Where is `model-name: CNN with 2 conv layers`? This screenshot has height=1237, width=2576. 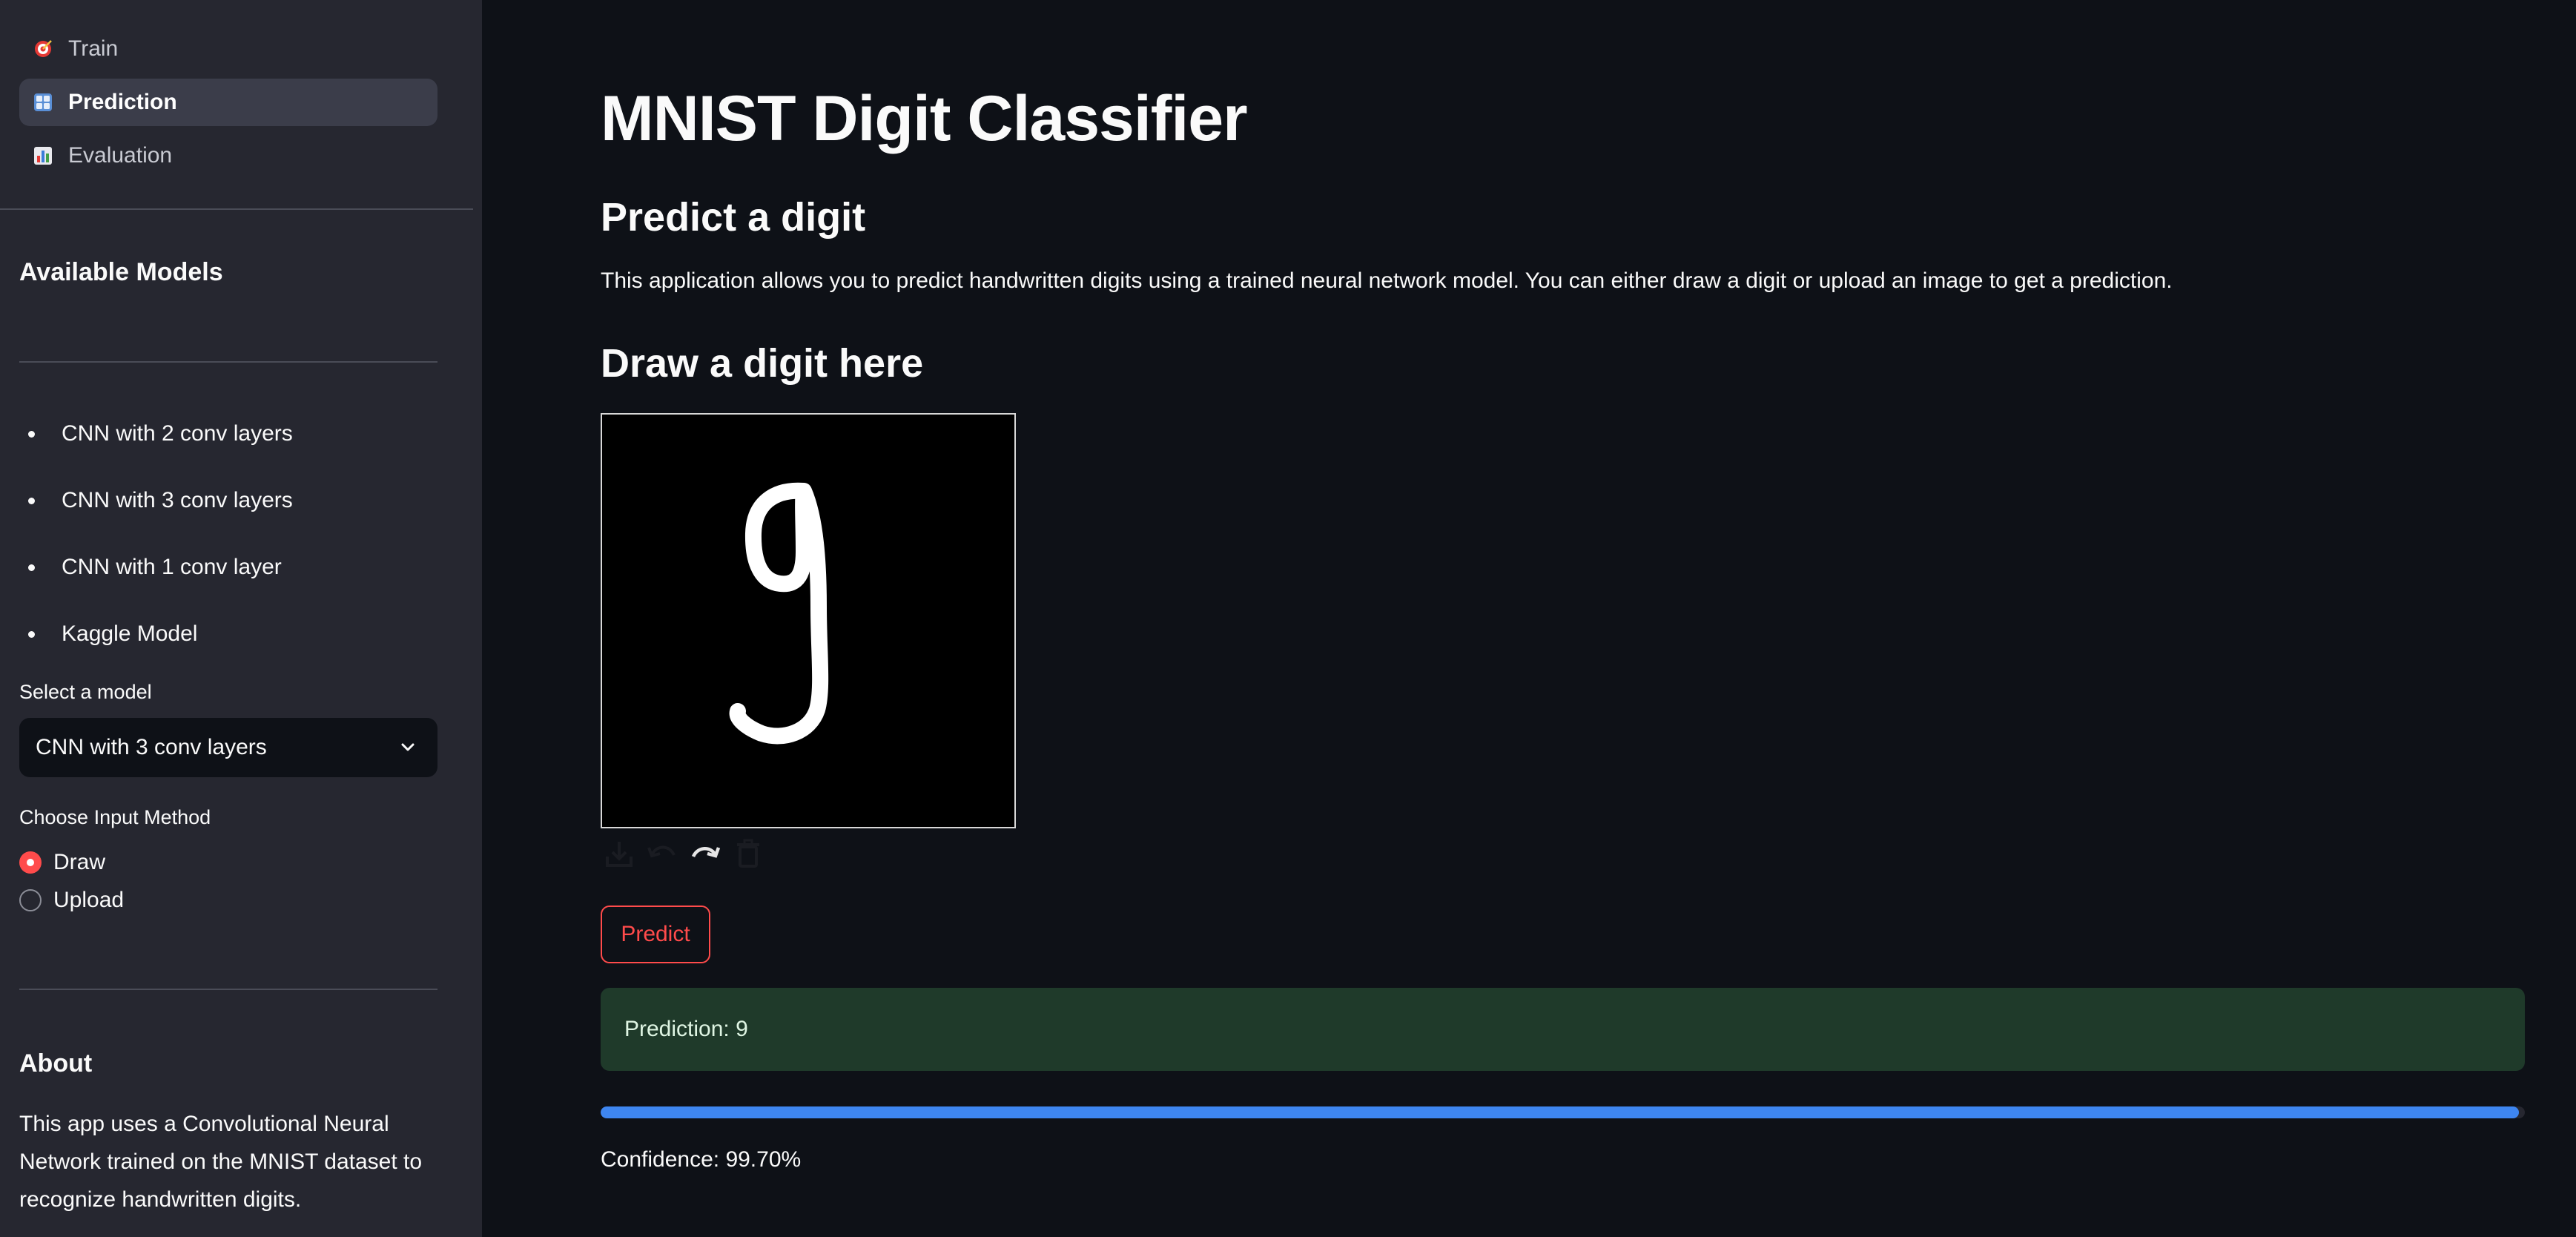
model-name: CNN with 2 conv layers is located at coordinates (177, 433).